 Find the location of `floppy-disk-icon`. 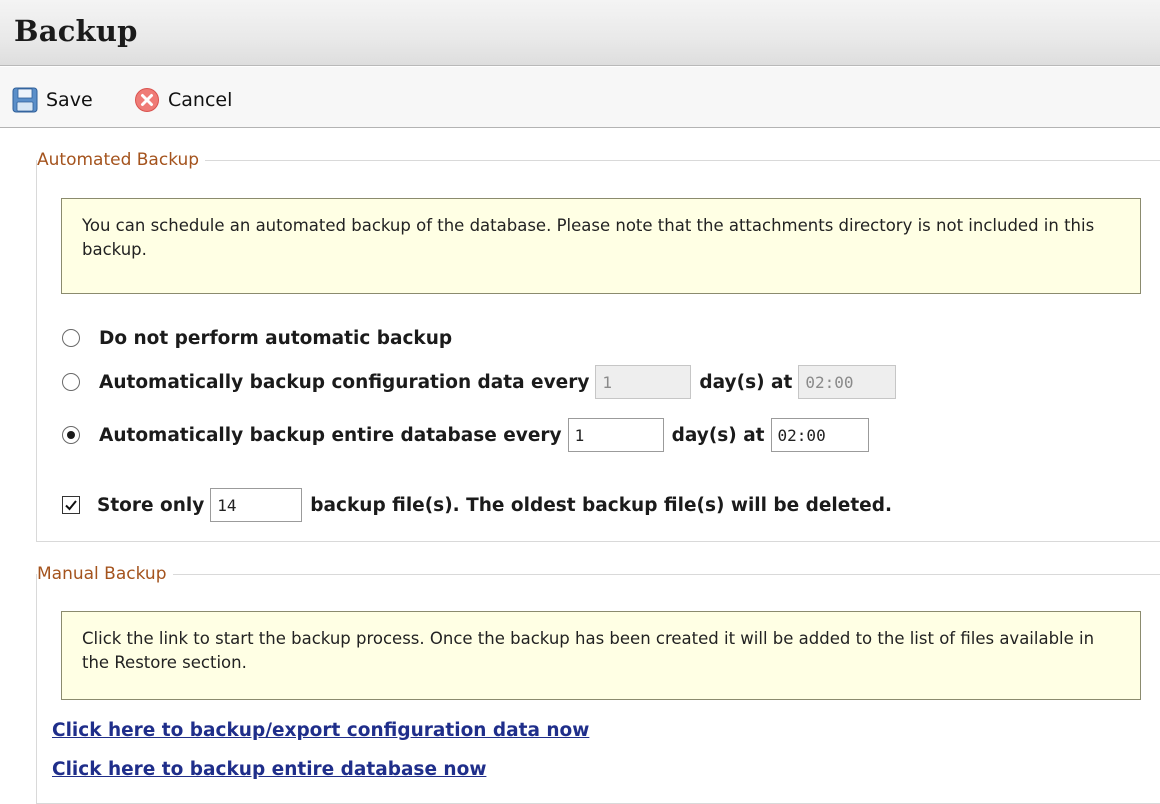

floppy-disk-icon is located at coordinates (25, 100).